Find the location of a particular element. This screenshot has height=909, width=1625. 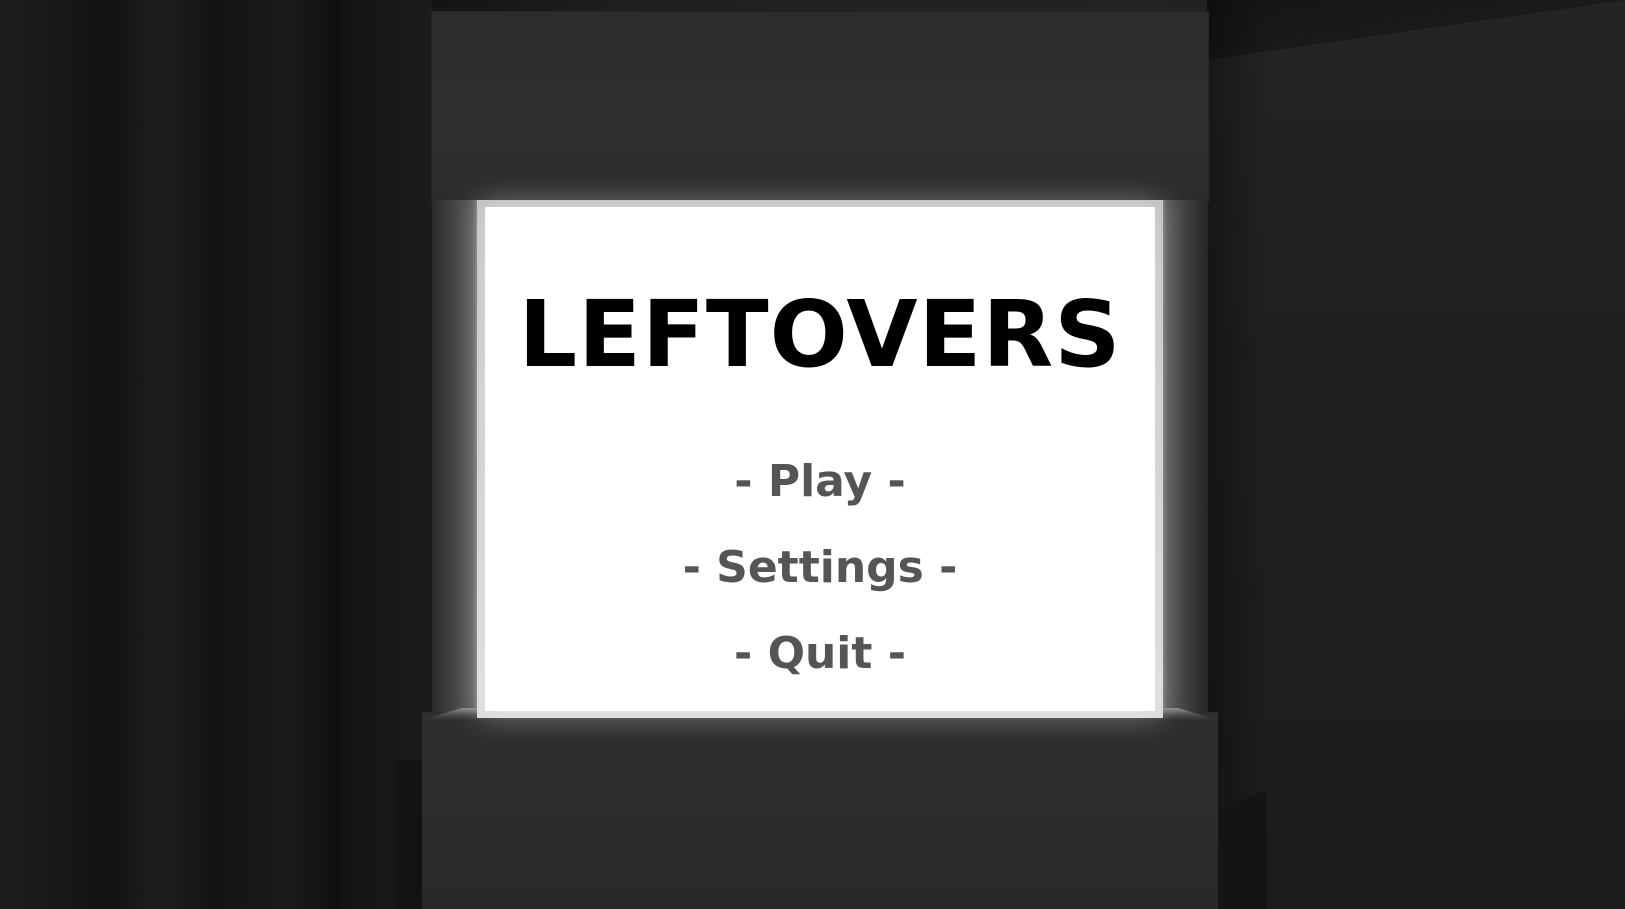

cabinet-shadow is located at coordinates (410, 834).